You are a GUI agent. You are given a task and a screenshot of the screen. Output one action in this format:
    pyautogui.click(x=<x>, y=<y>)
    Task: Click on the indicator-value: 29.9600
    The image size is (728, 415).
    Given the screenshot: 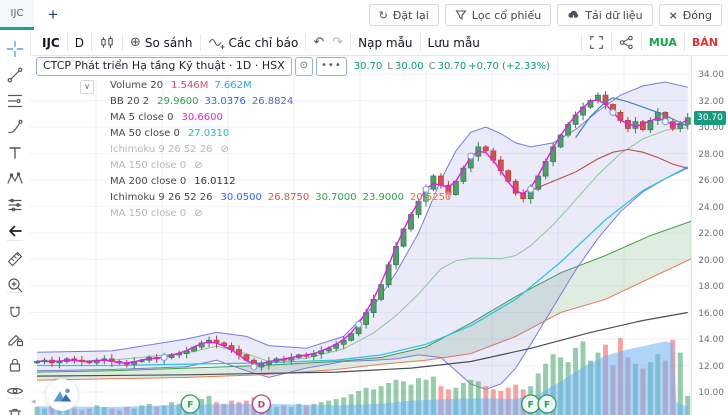 What is the action you would take?
    pyautogui.click(x=178, y=101)
    